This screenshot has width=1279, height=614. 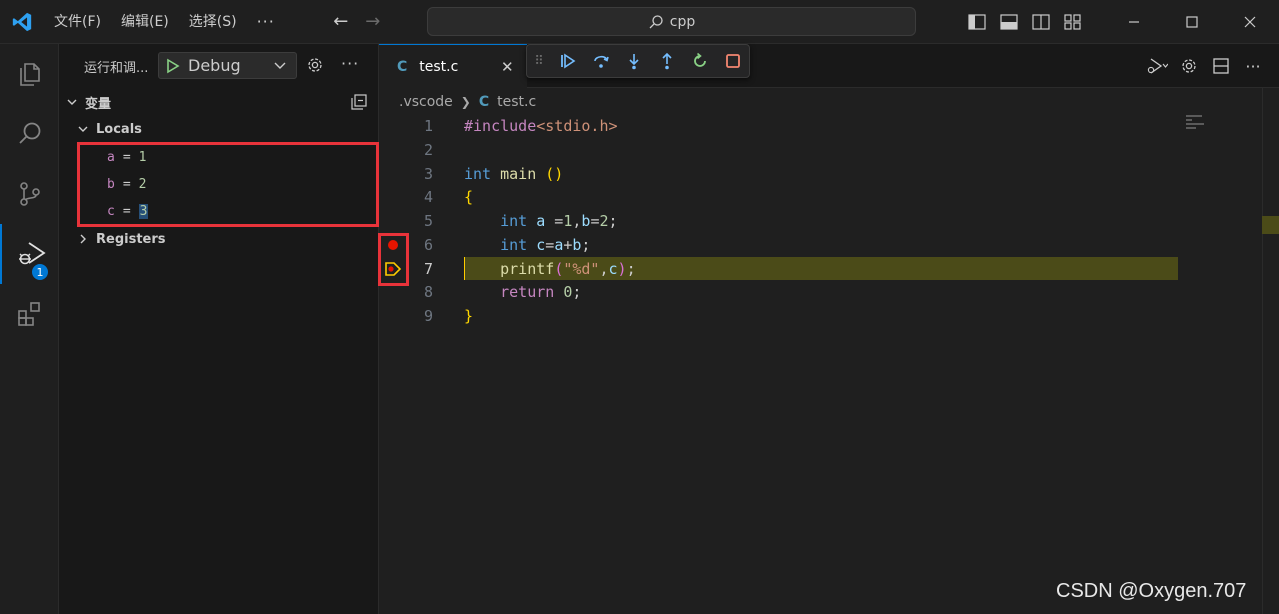 I want to click on code-text: }, so click(x=469, y=315).